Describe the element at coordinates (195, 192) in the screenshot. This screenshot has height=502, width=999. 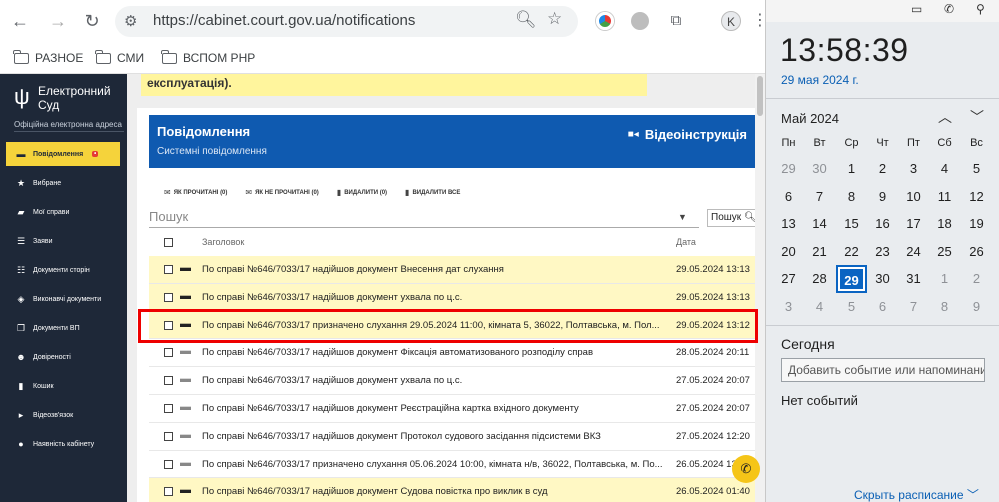
I see `mark-read-button: ✉ ЯК ПРОЧИТАНІ (0)` at that location.